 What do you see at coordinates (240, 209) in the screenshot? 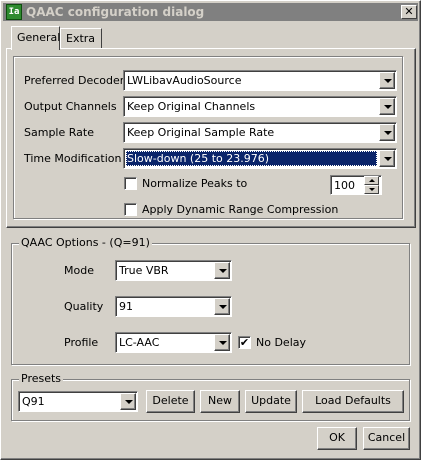
I see `drc-label: Apply Dynamic Range Compression` at bounding box center [240, 209].